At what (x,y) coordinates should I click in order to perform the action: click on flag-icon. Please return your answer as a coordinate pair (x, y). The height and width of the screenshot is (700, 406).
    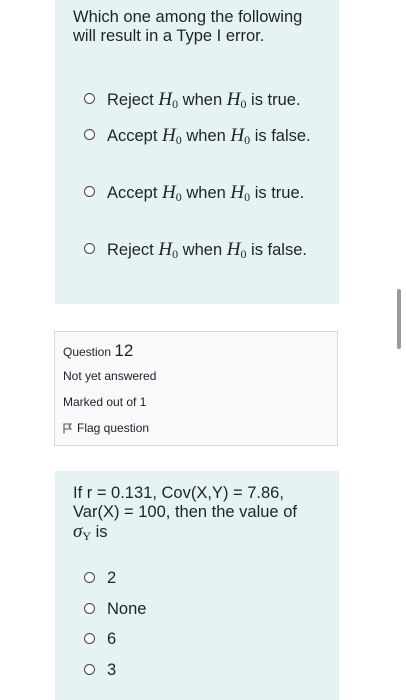
    Looking at the image, I should click on (68, 430).